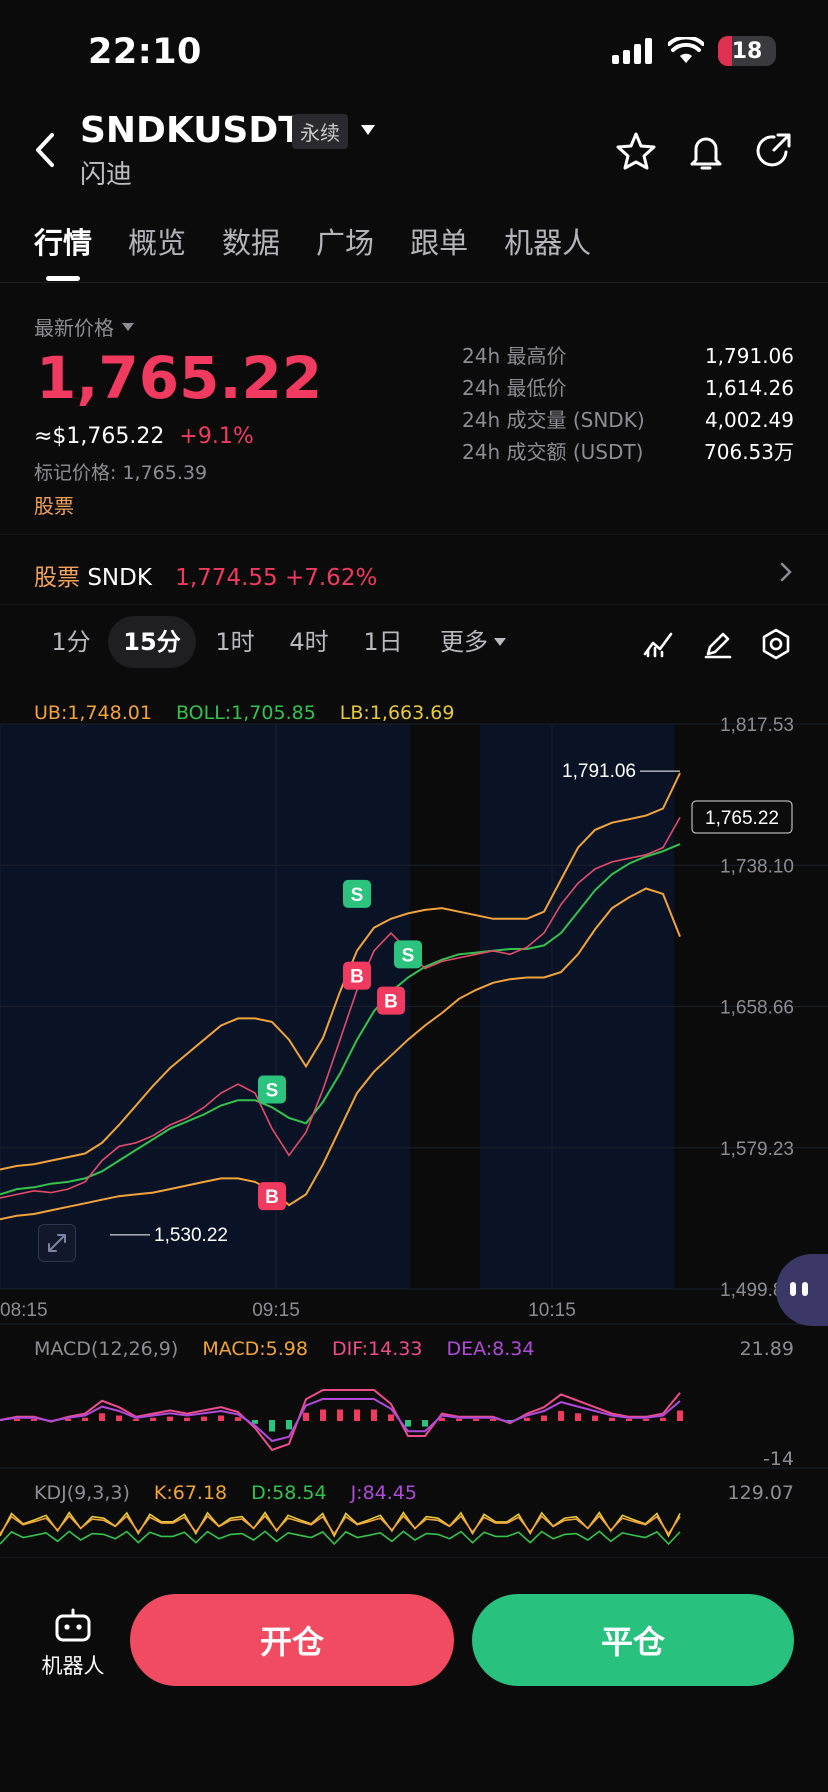 The height and width of the screenshot is (1792, 828). What do you see at coordinates (309, 642) in the screenshot?
I see `timeframe-4h: 4时` at bounding box center [309, 642].